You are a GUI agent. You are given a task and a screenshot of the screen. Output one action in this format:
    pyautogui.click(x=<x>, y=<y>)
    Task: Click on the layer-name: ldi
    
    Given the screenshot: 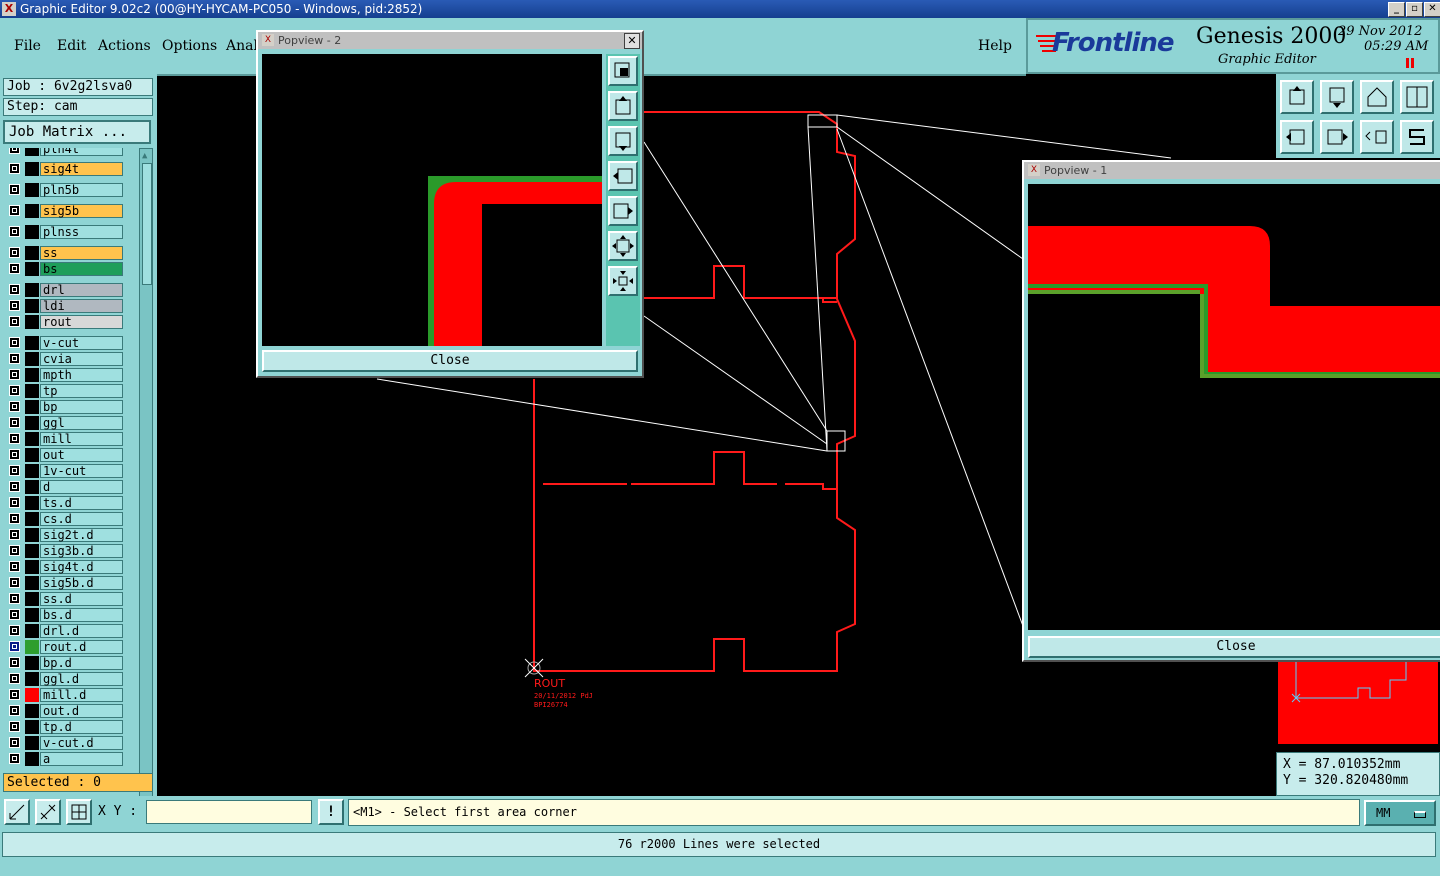 What is the action you would take?
    pyautogui.click(x=81, y=306)
    